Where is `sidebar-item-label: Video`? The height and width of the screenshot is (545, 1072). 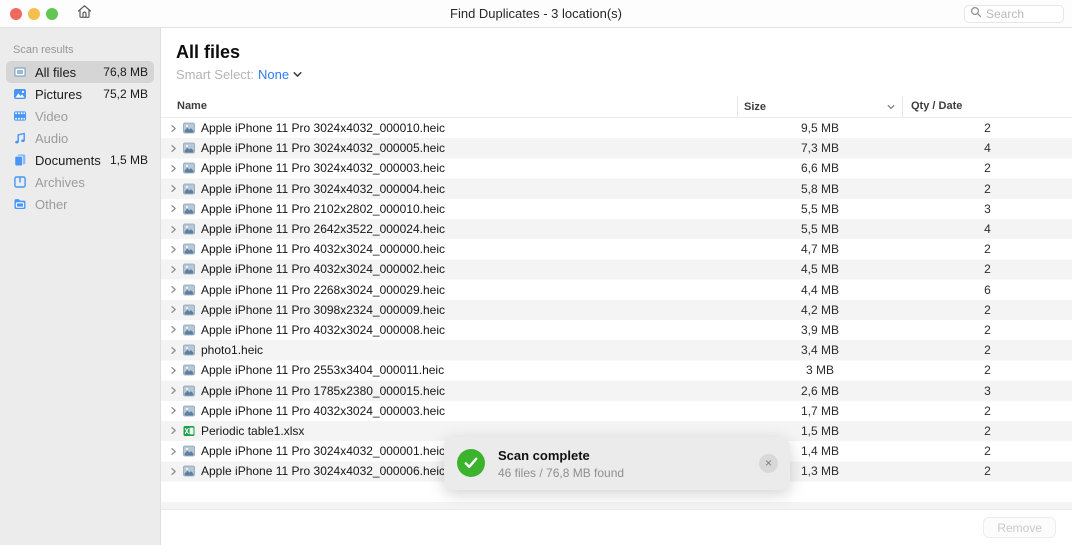
sidebar-item-label: Video is located at coordinates (52, 116).